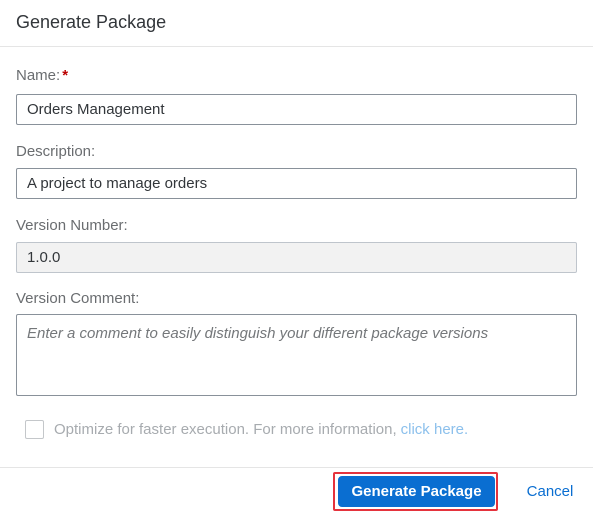 The height and width of the screenshot is (516, 593). I want to click on name-label: Name: *, so click(42, 75).